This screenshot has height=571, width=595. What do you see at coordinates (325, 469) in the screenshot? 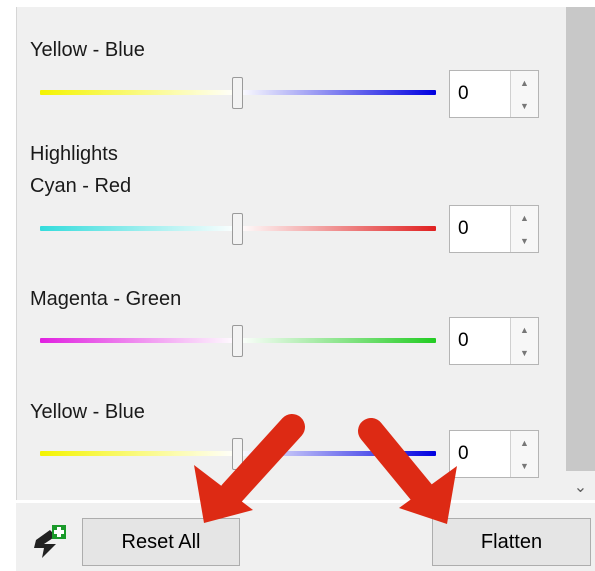
I see `annotation-arrows` at bounding box center [325, 469].